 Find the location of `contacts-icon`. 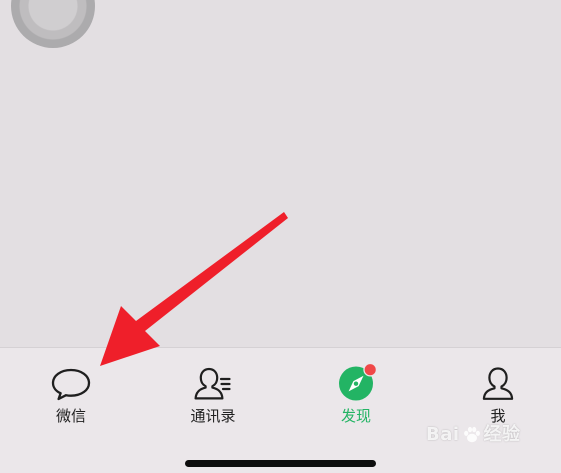

contacts-icon is located at coordinates (212, 383).